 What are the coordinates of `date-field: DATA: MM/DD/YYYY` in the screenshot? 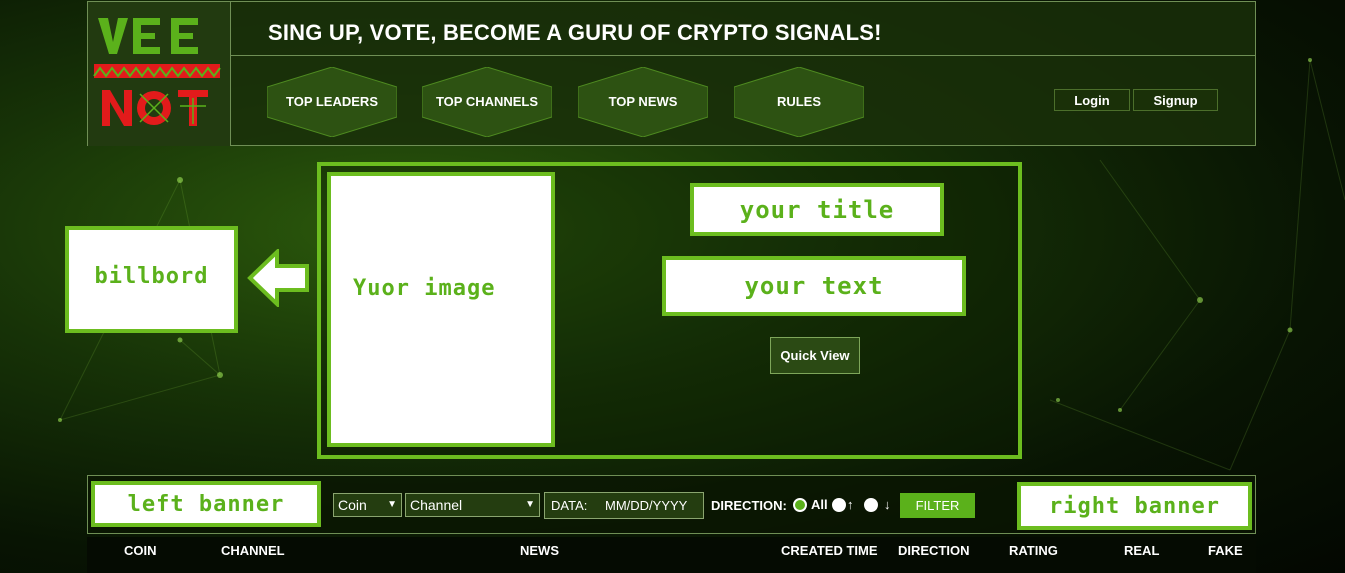 It's located at (624, 505).